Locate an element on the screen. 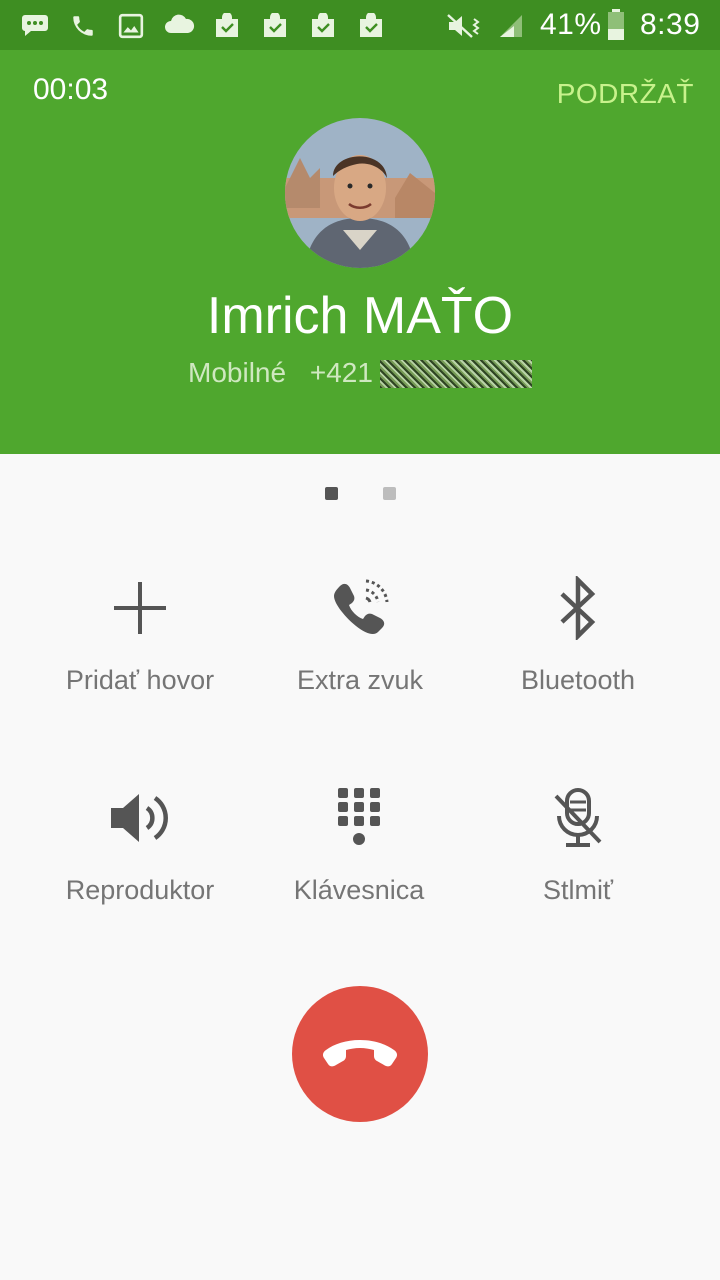 This screenshot has width=720, height=1280. contact-number: Mobilné +421 is located at coordinates (360, 373).